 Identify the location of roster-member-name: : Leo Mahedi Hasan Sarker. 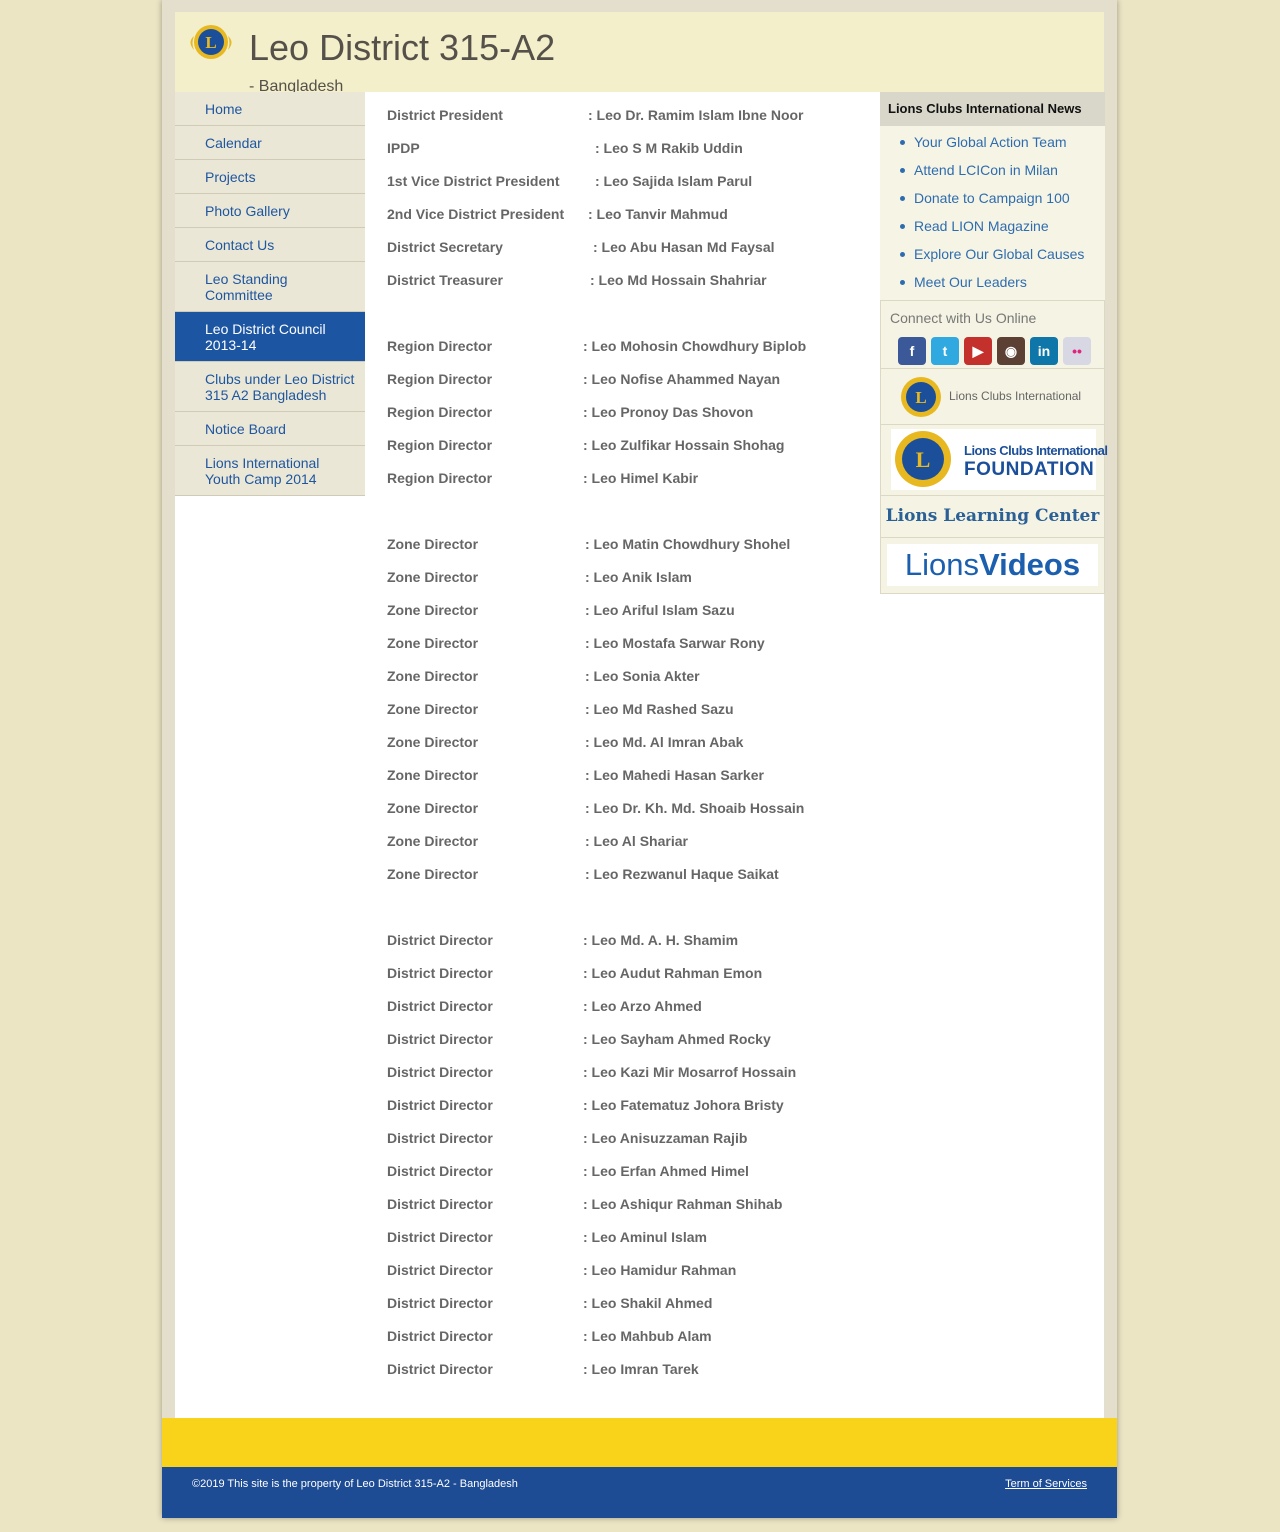
(674, 775).